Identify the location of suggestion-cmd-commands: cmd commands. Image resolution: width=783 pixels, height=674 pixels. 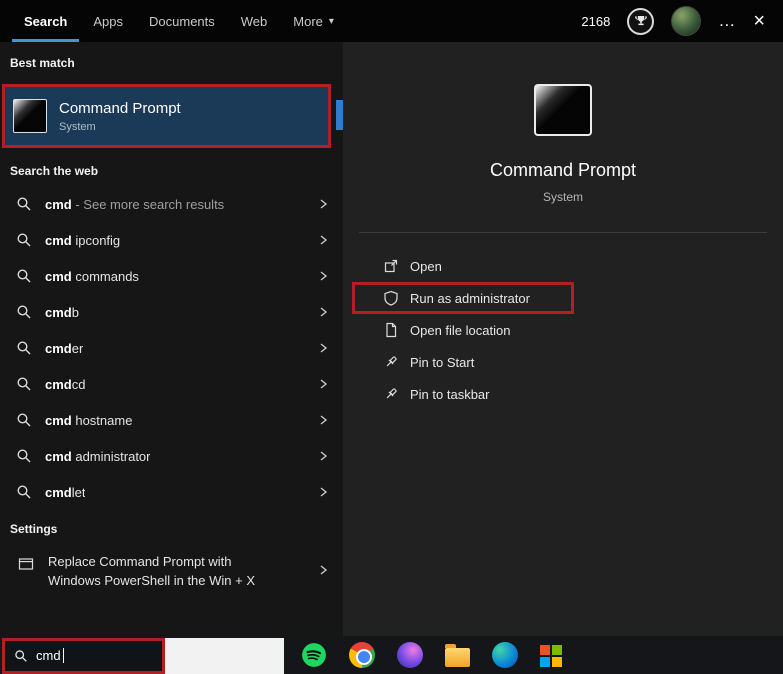
(171, 276).